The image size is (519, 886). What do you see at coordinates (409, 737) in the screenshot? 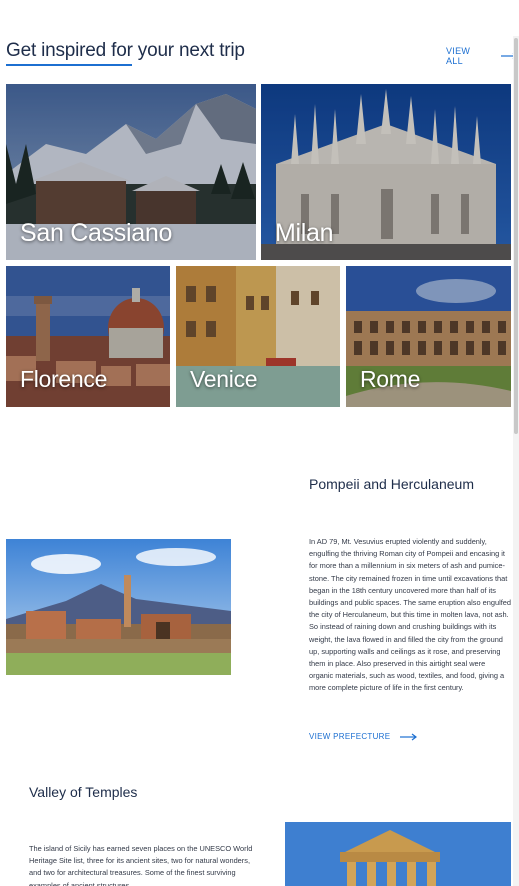
I see `arrow-right-icon` at bounding box center [409, 737].